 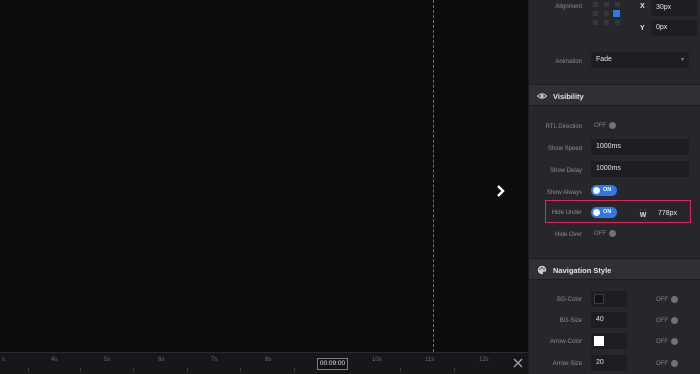 I want to click on show-always-toggle: ON, so click(x=604, y=190).